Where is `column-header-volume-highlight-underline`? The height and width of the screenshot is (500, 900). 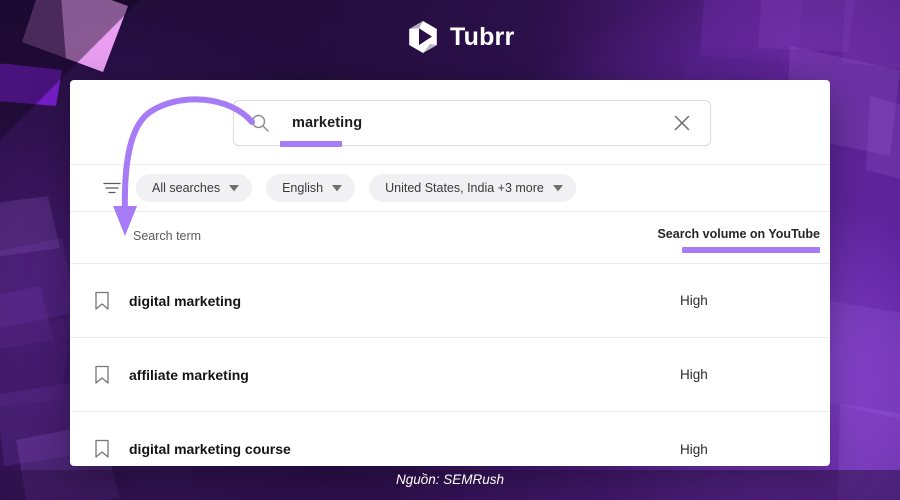 column-header-volume-highlight-underline is located at coordinates (751, 250).